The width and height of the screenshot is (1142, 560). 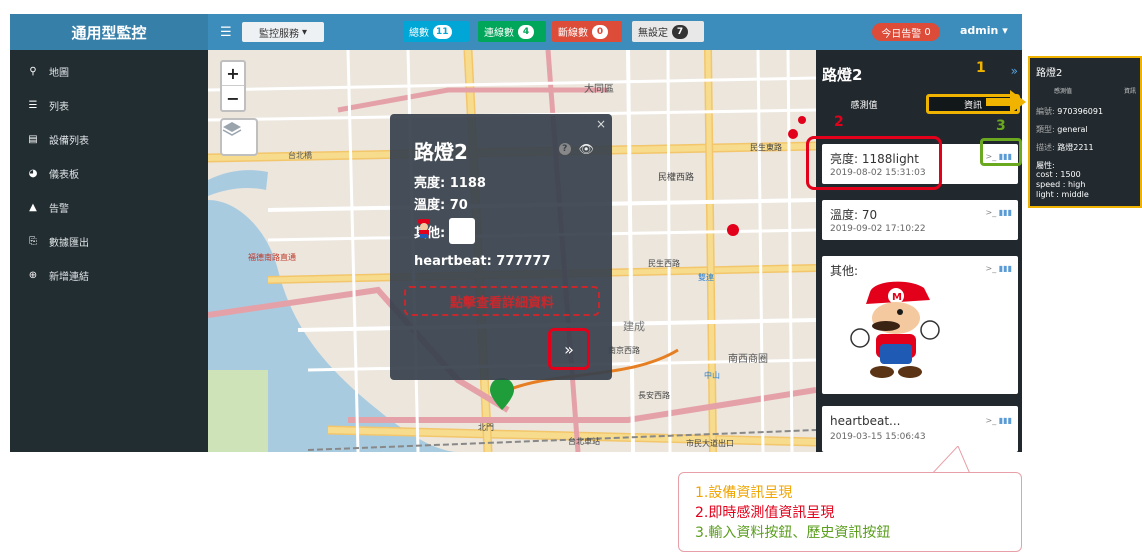 I want to click on help-icon: ?, so click(x=564, y=149).